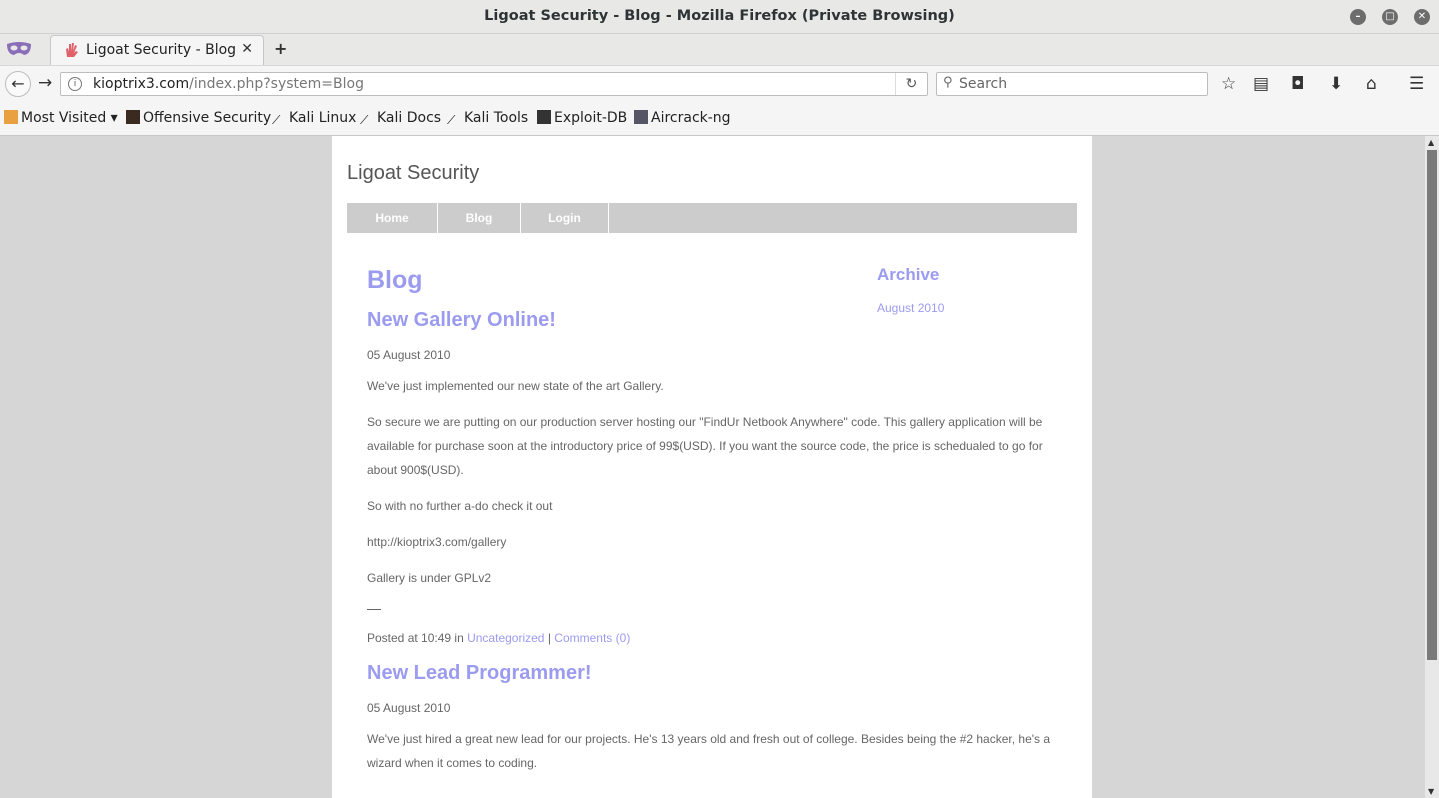 This screenshot has width=1439, height=798. What do you see at coordinates (247, 49) in the screenshot?
I see `tab-close-icon: ✕` at bounding box center [247, 49].